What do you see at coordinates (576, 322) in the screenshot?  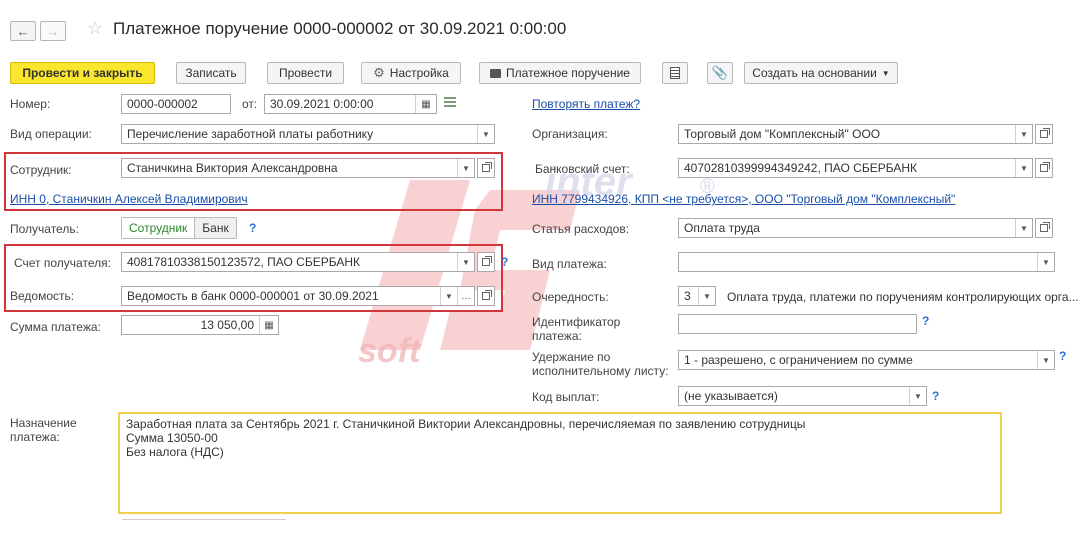 I see `payment-id-label-line1: Идентификатор` at bounding box center [576, 322].